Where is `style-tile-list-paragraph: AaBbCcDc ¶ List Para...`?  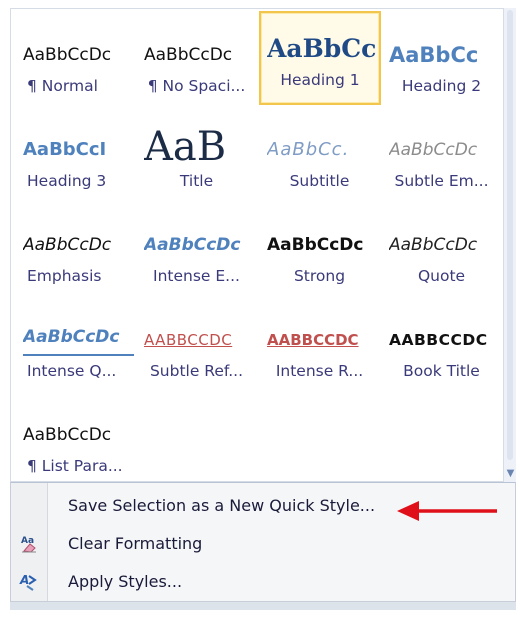 style-tile-list-paragraph: AaBbCcDc ¶ List Para... is located at coordinates (75, 443).